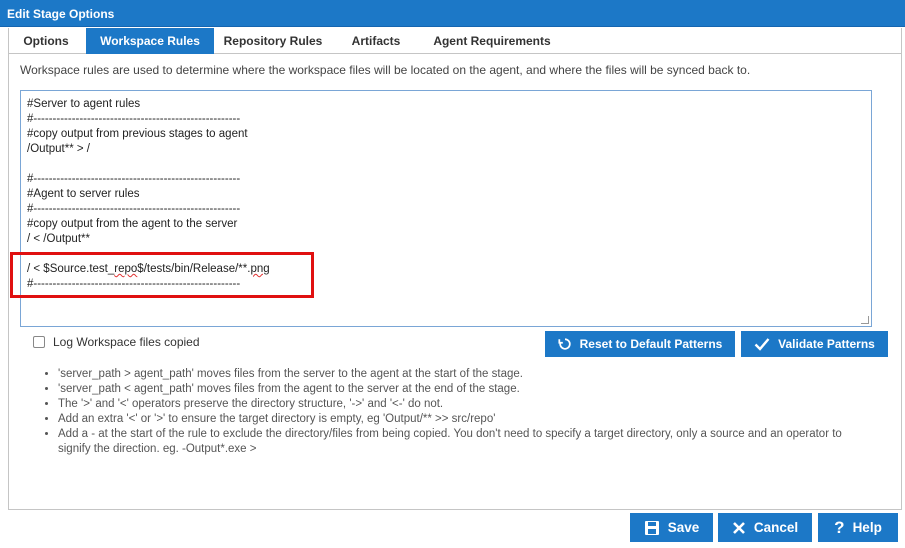 Image resolution: width=905 pixels, height=548 pixels. What do you see at coordinates (150, 41) in the screenshot?
I see `tab-workspace-rules: Workspace Rules` at bounding box center [150, 41].